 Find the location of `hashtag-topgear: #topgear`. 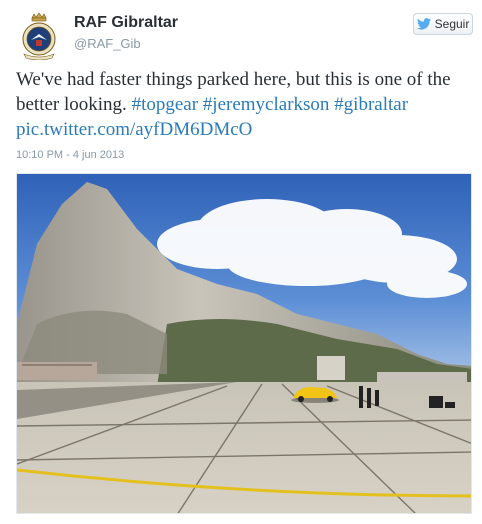

hashtag-topgear: #topgear is located at coordinates (165, 104).